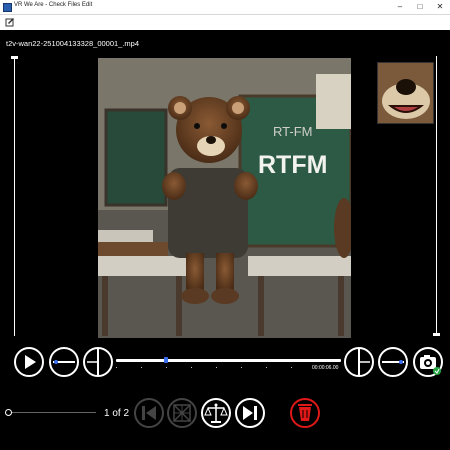 Image resolution: width=450 pixels, height=450 pixels. What do you see at coordinates (405, 93) in the screenshot?
I see `video-thumbnail` at bounding box center [405, 93].